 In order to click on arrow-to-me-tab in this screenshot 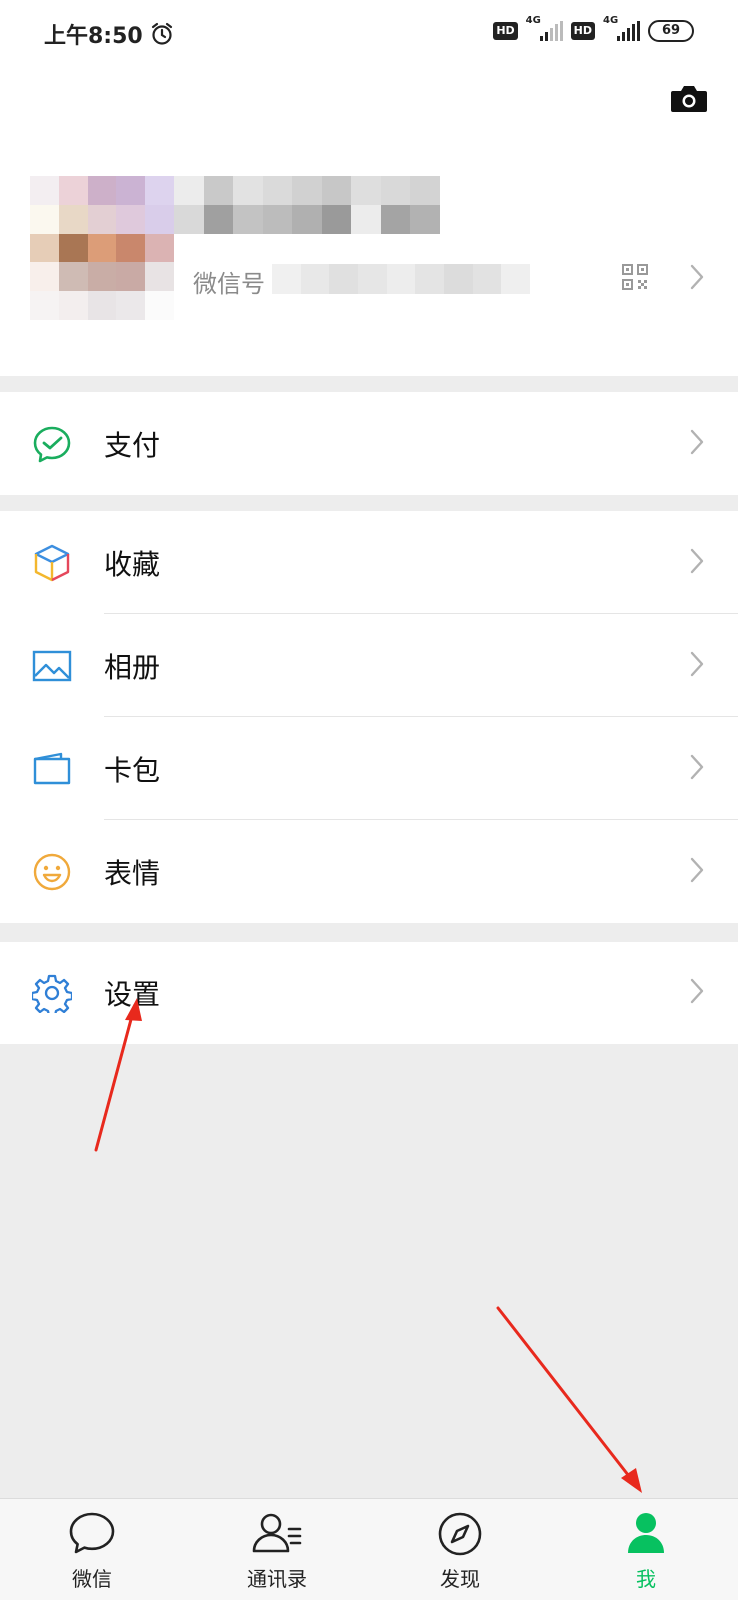, I will do `click(569, 1399)`.